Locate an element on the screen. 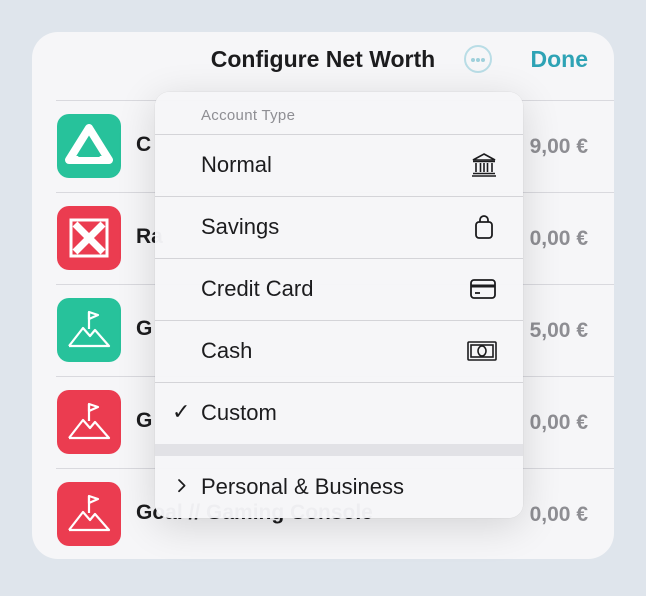 The height and width of the screenshot is (596, 646). menu-item-custom: ✓ Custom is located at coordinates (339, 413).